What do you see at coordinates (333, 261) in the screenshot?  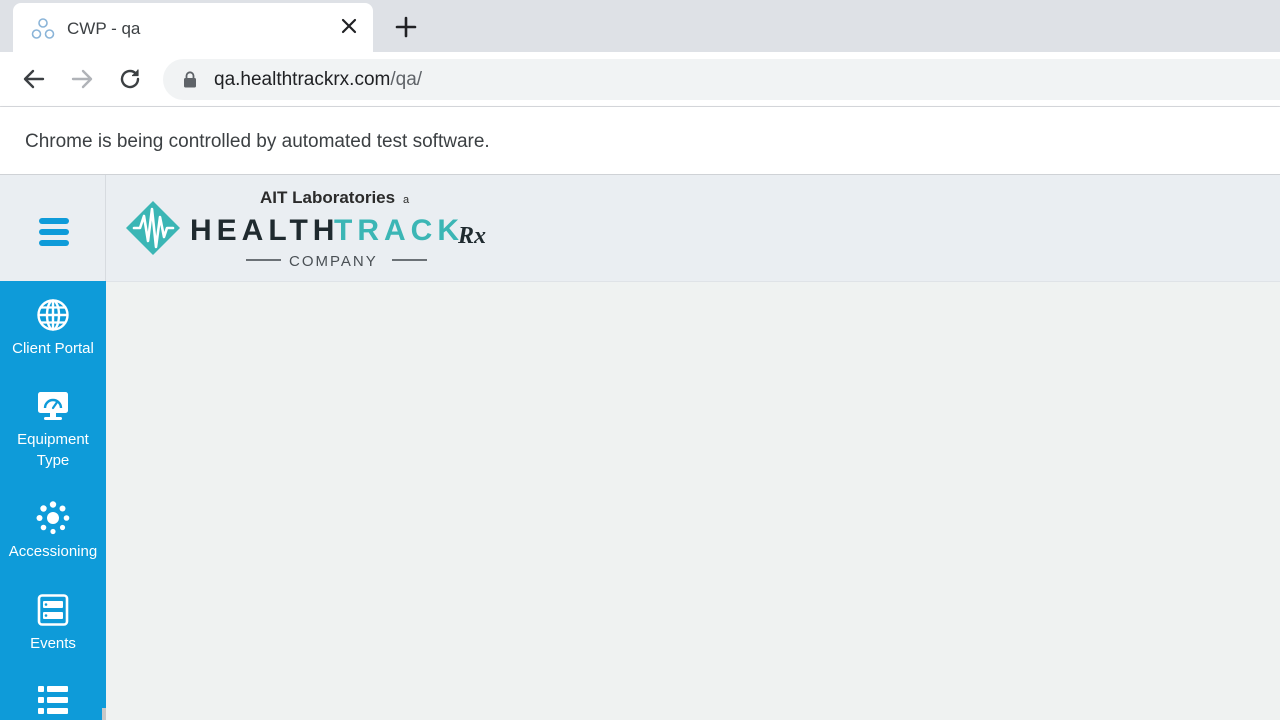 I see `logo-bottom-text: COMPANY` at bounding box center [333, 261].